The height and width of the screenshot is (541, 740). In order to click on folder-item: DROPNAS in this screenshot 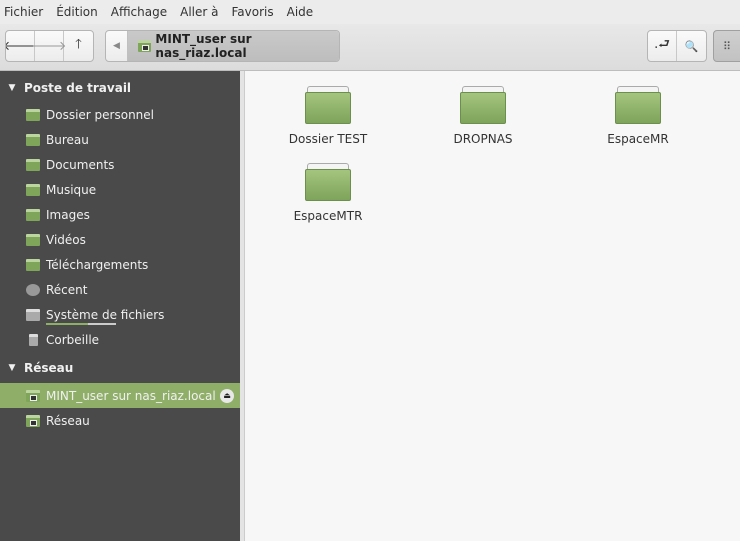, I will do `click(483, 116)`.